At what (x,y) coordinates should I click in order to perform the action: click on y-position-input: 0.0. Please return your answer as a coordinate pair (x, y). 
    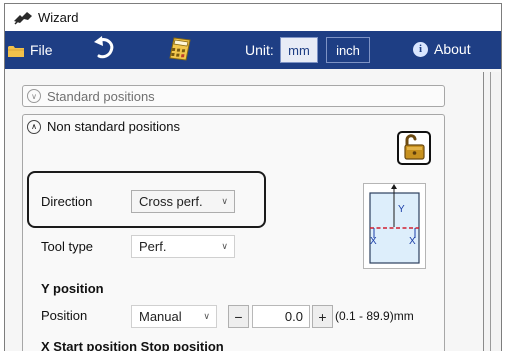
    Looking at the image, I should click on (281, 316).